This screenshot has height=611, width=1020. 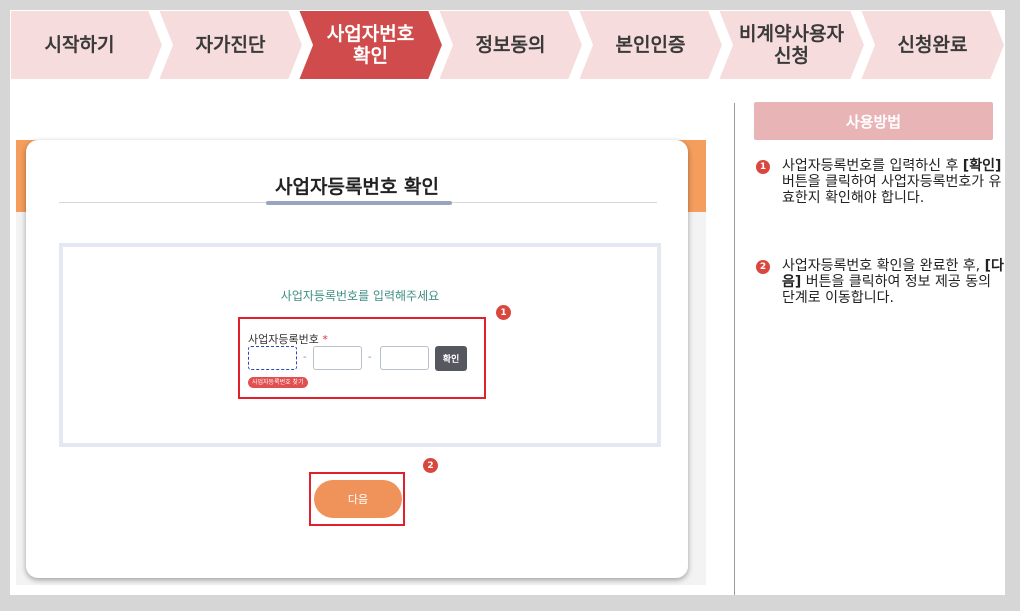 I want to click on tip-1-text-bold: [확인], so click(x=982, y=166).